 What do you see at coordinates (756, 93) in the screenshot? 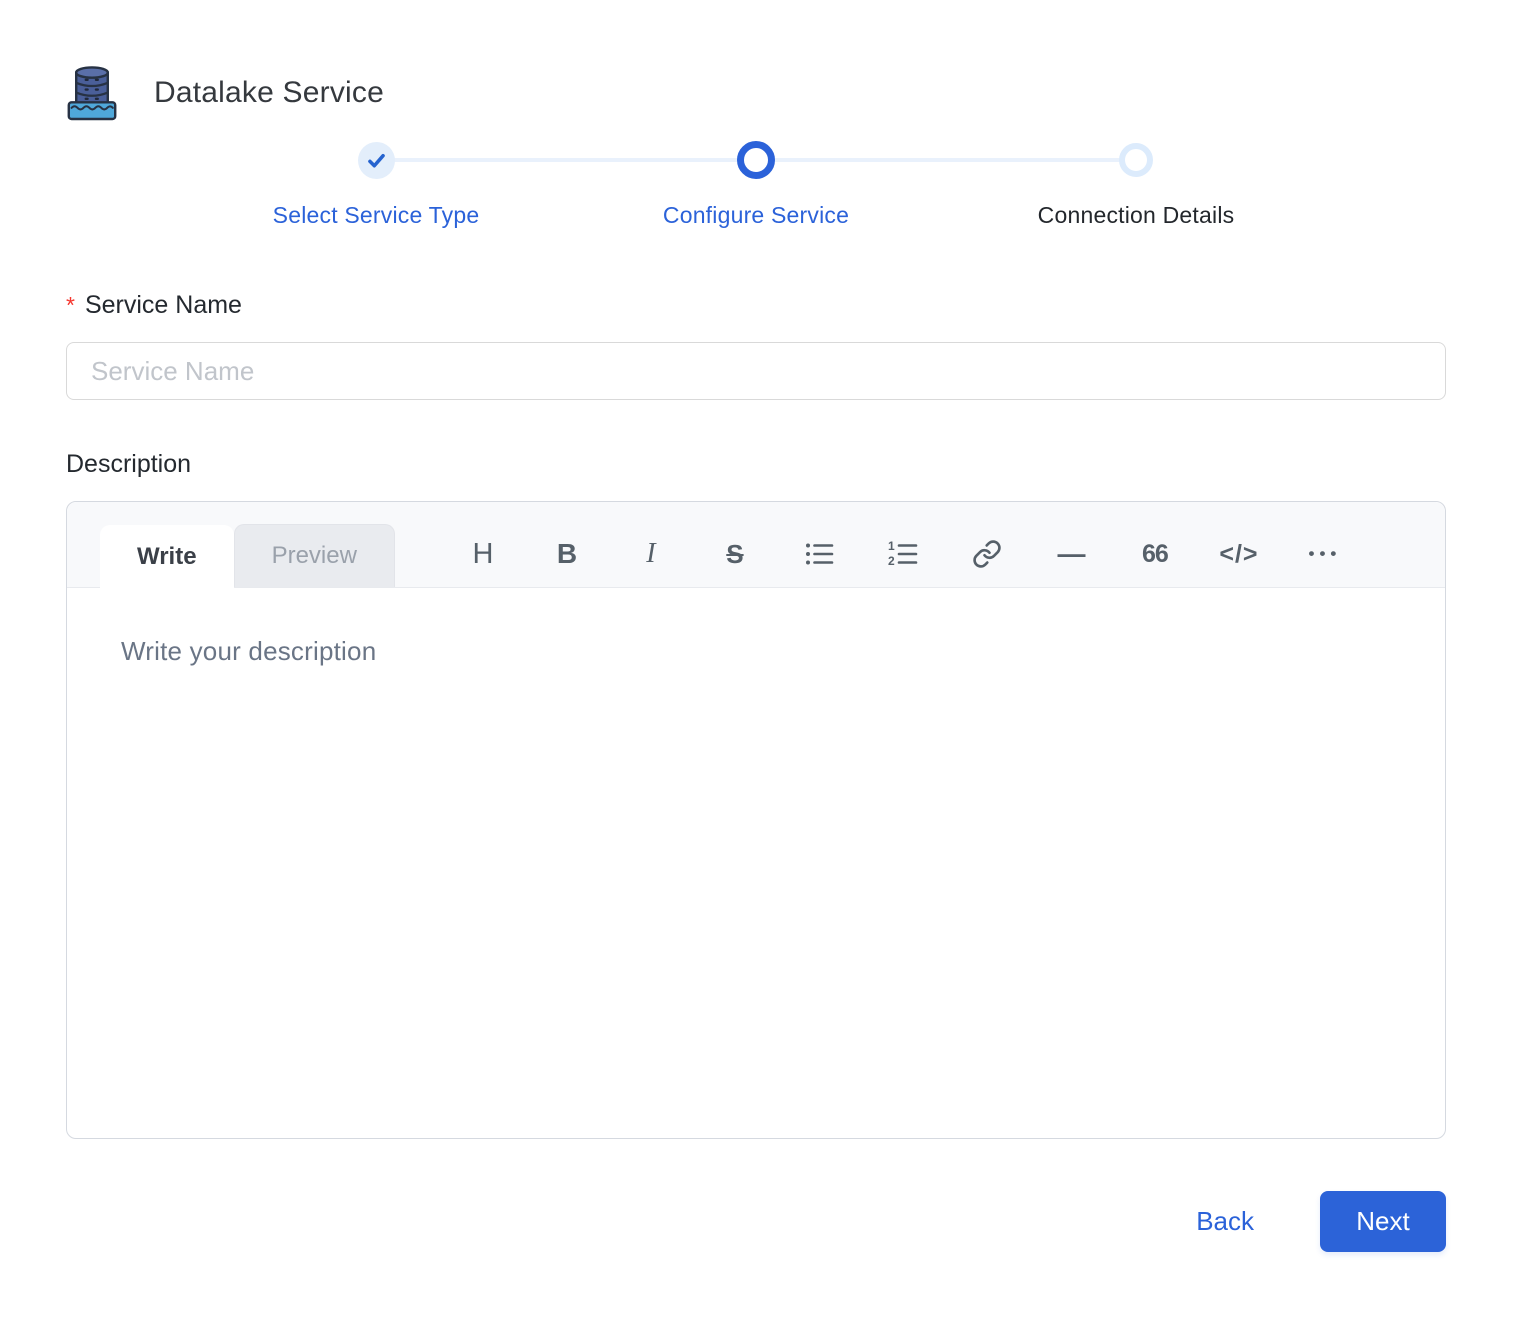
I see `page-header: Datalake Service` at bounding box center [756, 93].